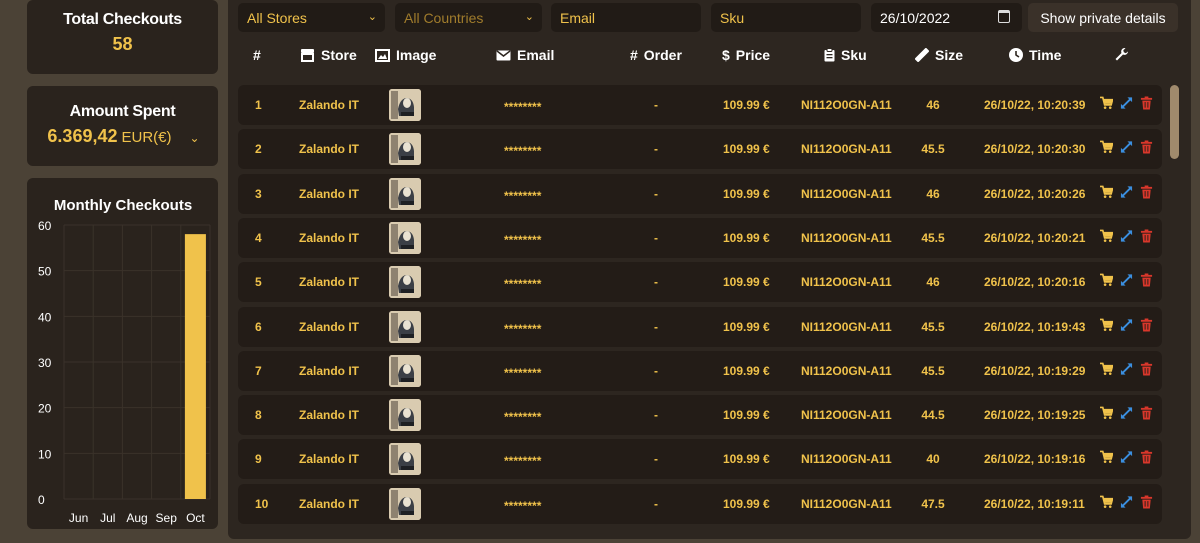 The height and width of the screenshot is (543, 1200). What do you see at coordinates (1045, 55) in the screenshot?
I see `col-time-label: Time` at bounding box center [1045, 55].